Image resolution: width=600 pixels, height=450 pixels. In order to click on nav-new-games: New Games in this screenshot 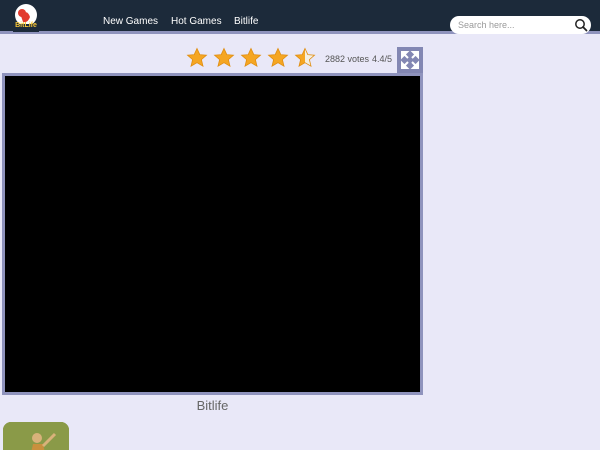, I will do `click(130, 21)`.